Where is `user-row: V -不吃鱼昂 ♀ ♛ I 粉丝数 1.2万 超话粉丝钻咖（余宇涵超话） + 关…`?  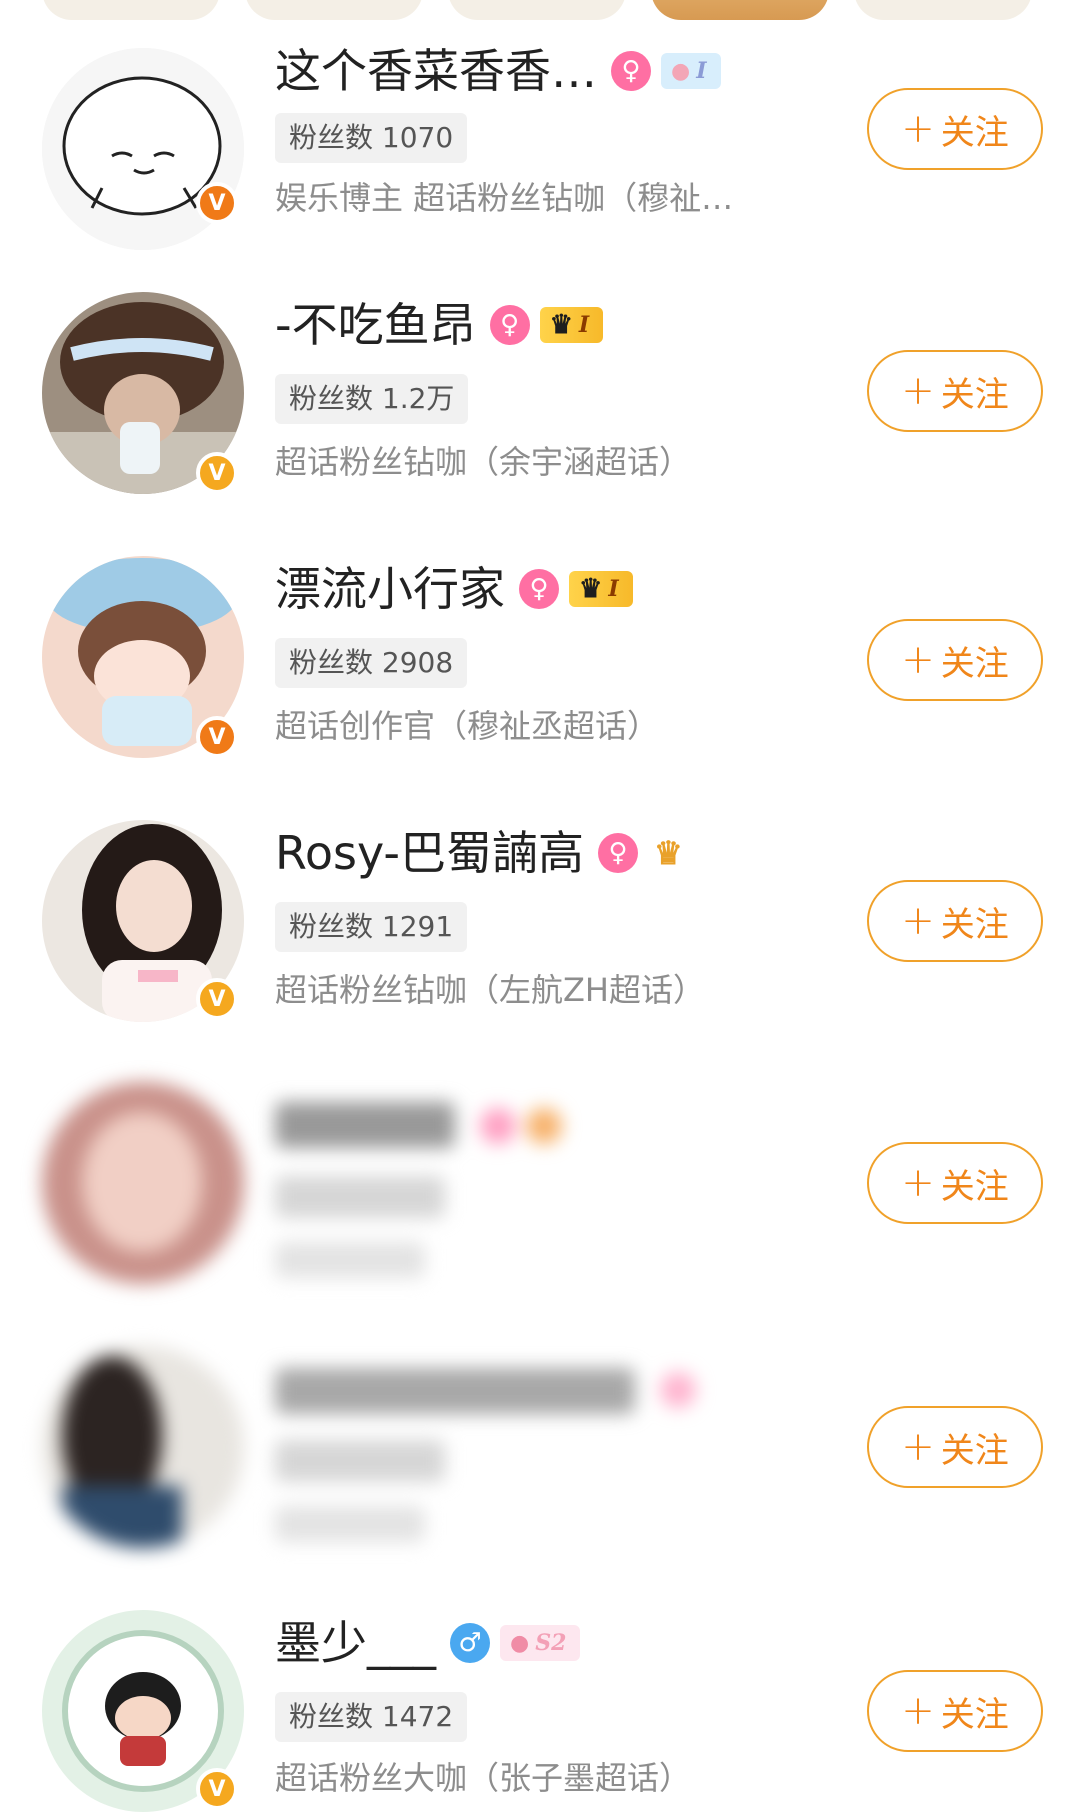
user-row: V -不吃鱼昂 ♀ ♛ I 粉丝数 1.2万 超话粉丝钻咖（余宇涵超话） + 关… is located at coordinates (540, 423).